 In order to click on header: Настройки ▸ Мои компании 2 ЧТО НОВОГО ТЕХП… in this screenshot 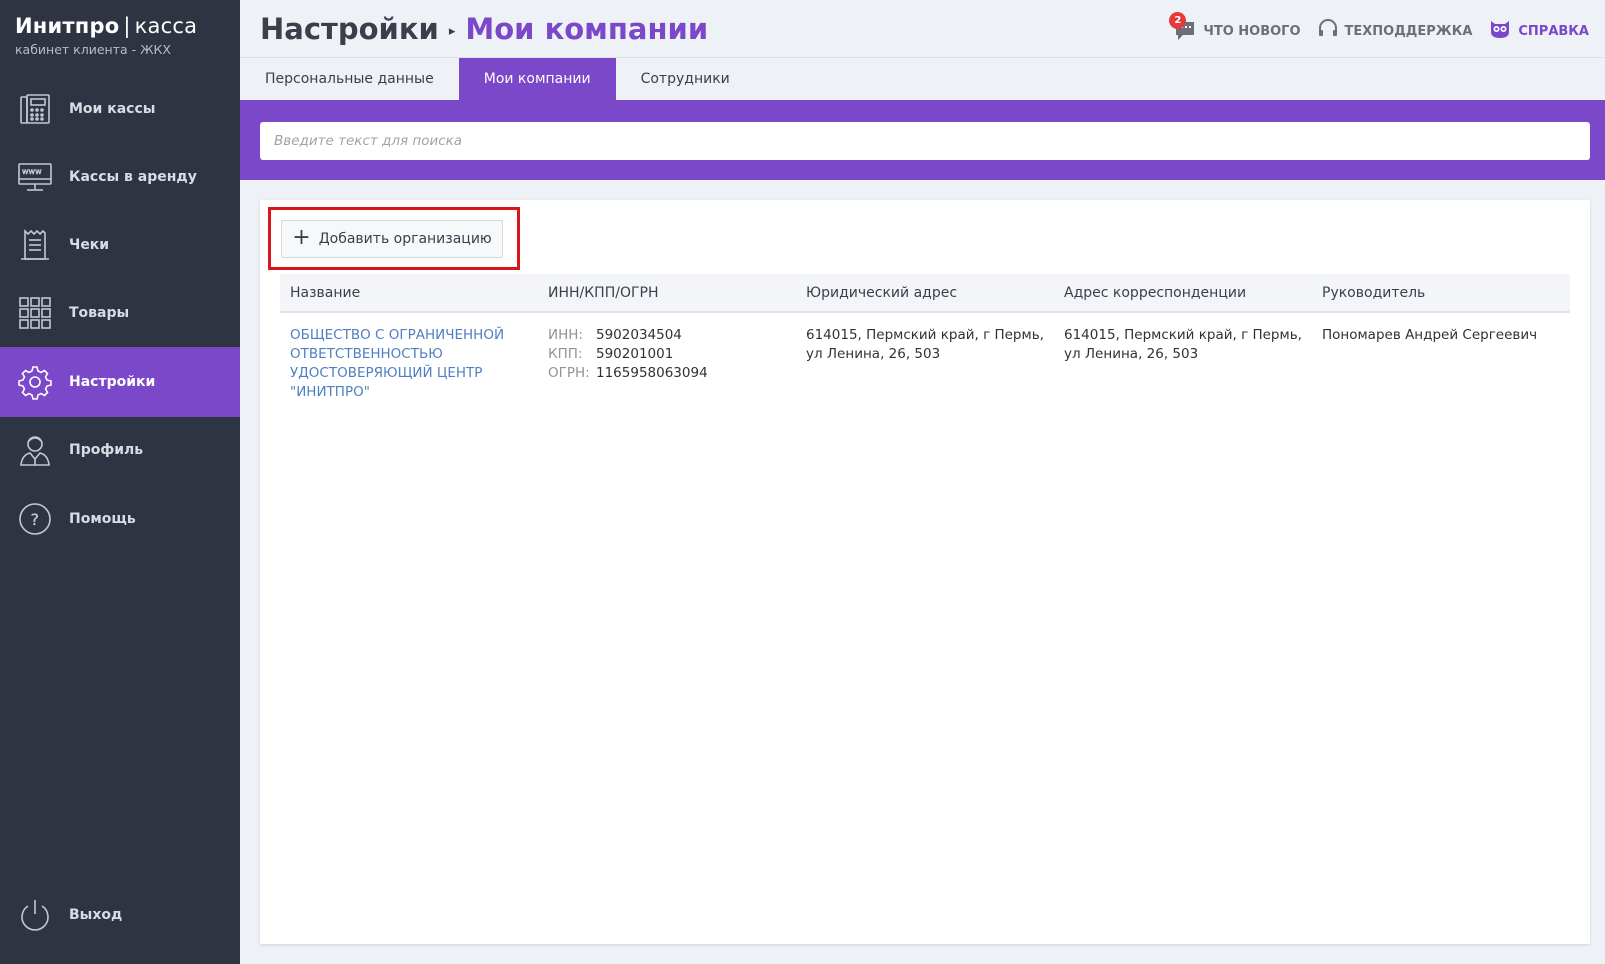, I will do `click(922, 29)`.